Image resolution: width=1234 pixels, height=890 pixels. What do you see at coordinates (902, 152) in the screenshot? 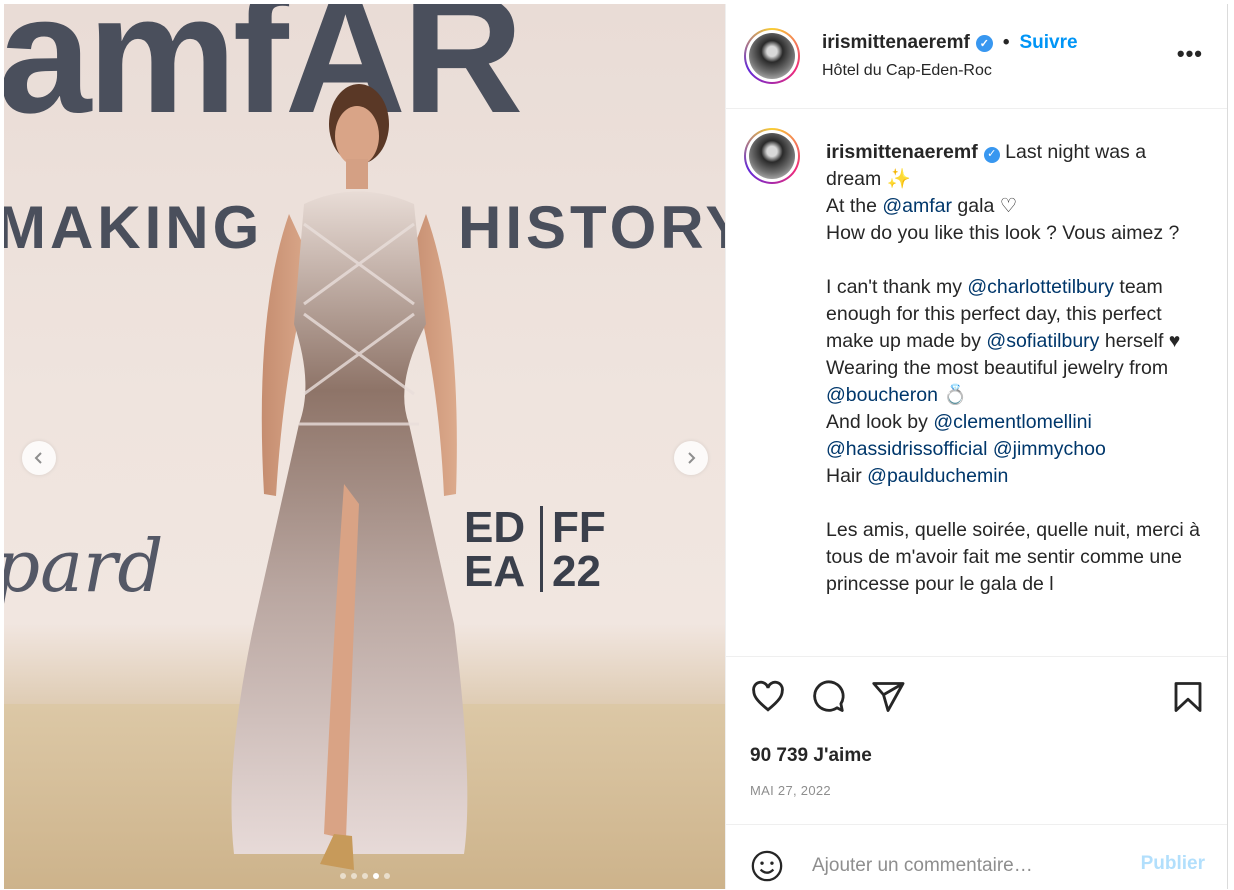
I see `caption-username: irismittenaeremf` at bounding box center [902, 152].